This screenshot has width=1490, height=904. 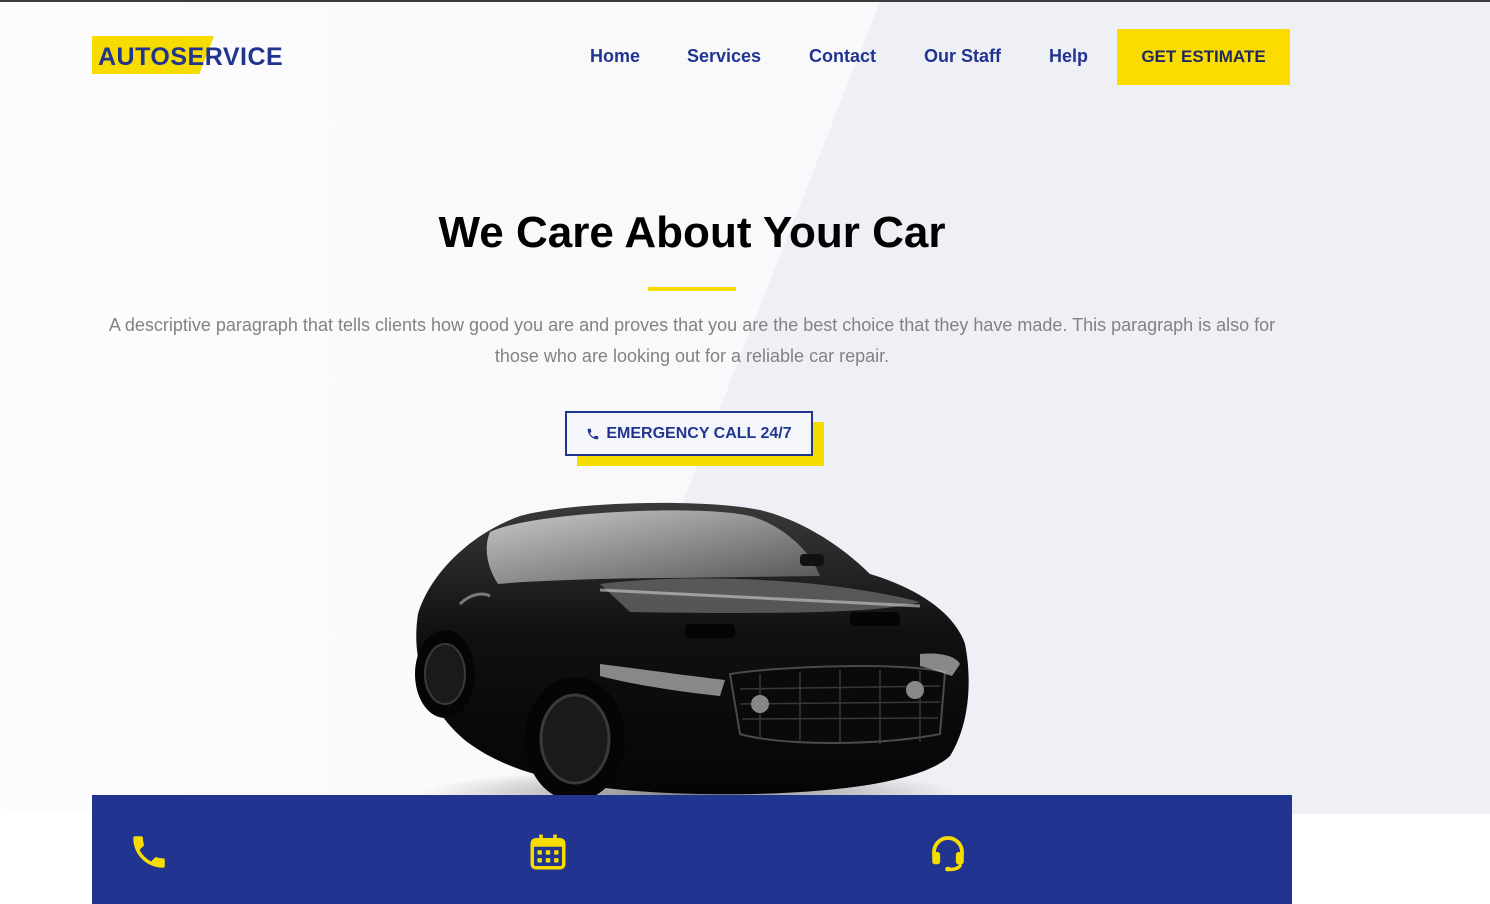 I want to click on nav-home: Home, so click(x=615, y=56).